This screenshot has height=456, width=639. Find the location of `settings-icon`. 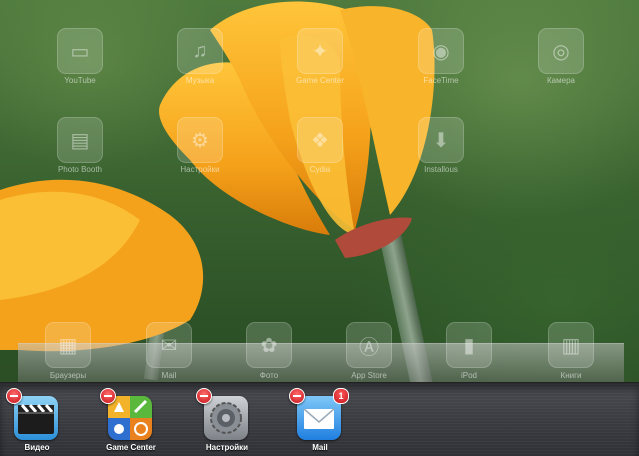

settings-icon is located at coordinates (226, 418).